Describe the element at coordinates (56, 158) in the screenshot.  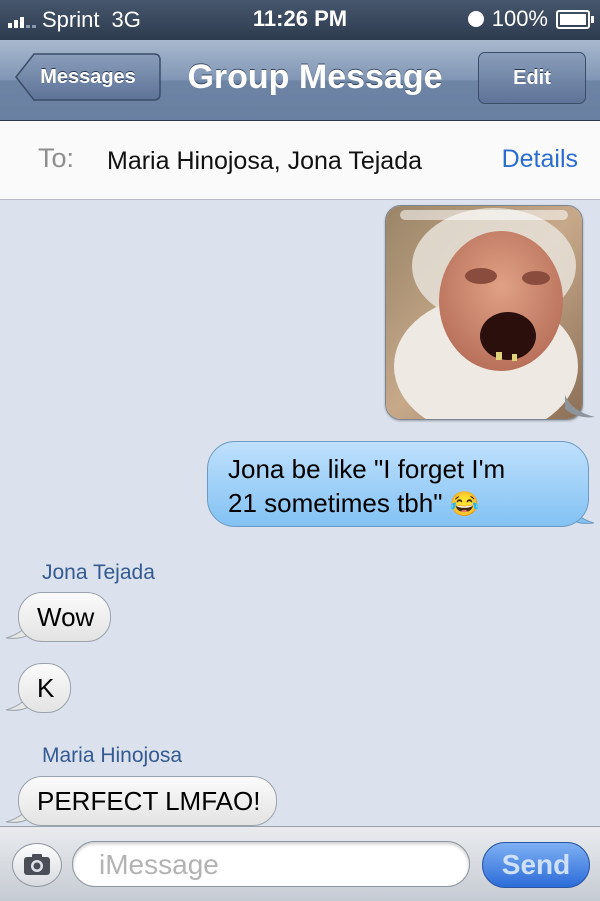
I see `to-label: To:` at that location.